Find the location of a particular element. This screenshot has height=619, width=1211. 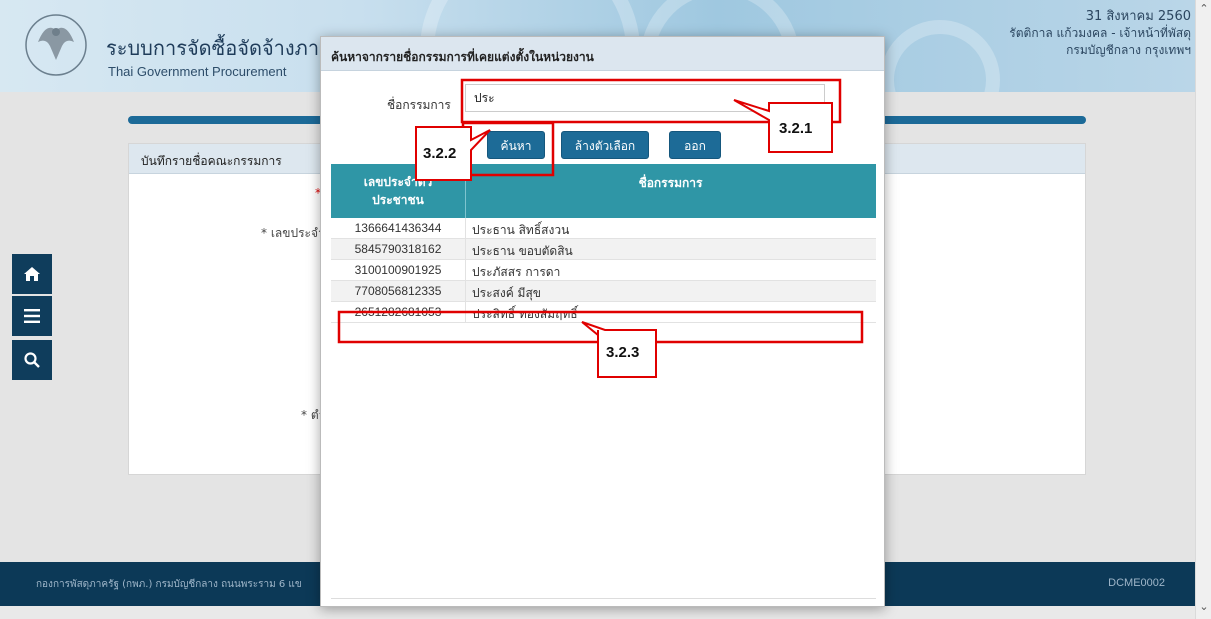

header-date: 31 สิงหาคม 2560 is located at coordinates (1138, 16).